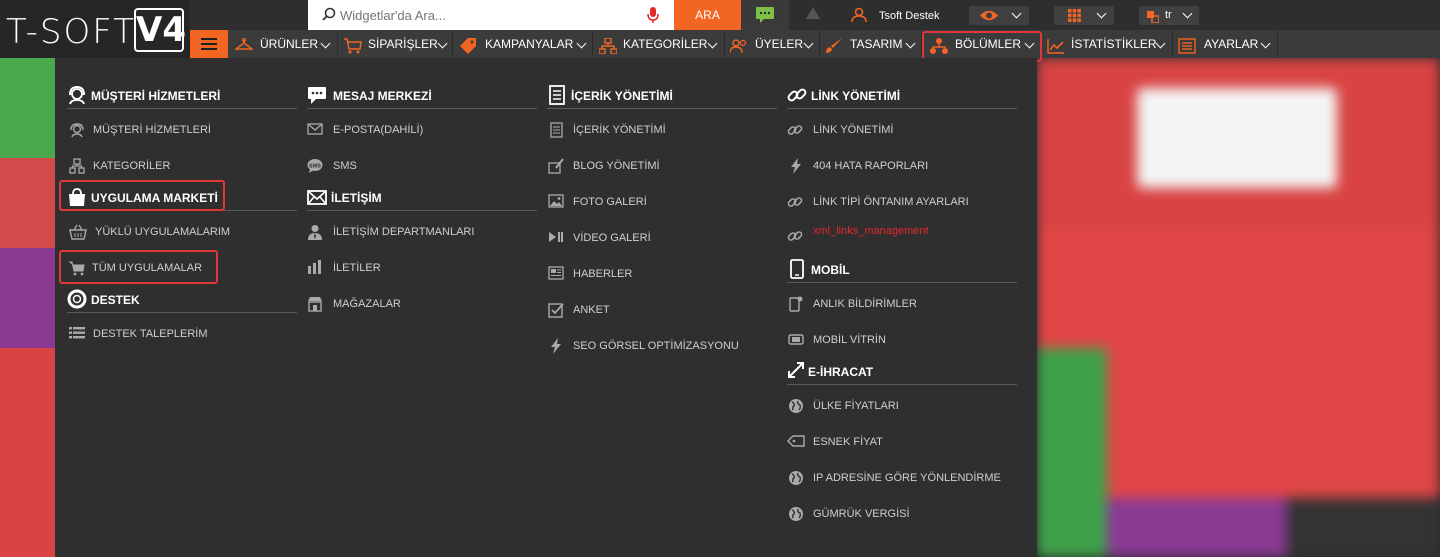  I want to click on nav-label: İSTATİSTİKLER, so click(1114, 44).